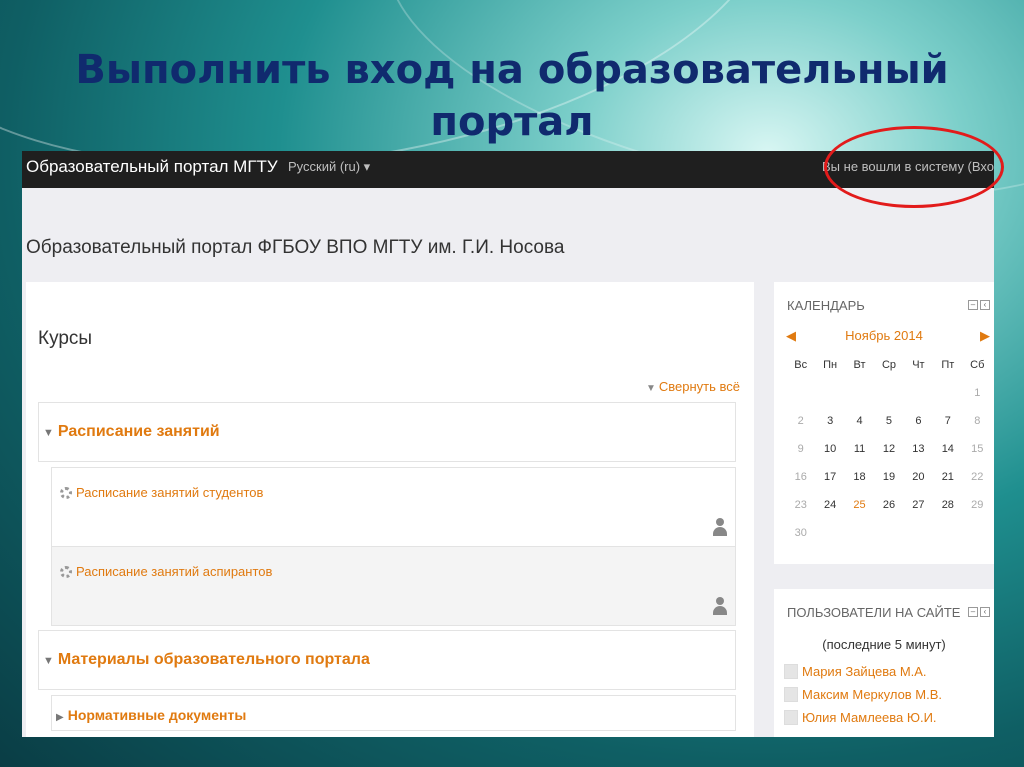  I want to click on category-materials: ▼ Материалы образовательного портала, so click(387, 660).